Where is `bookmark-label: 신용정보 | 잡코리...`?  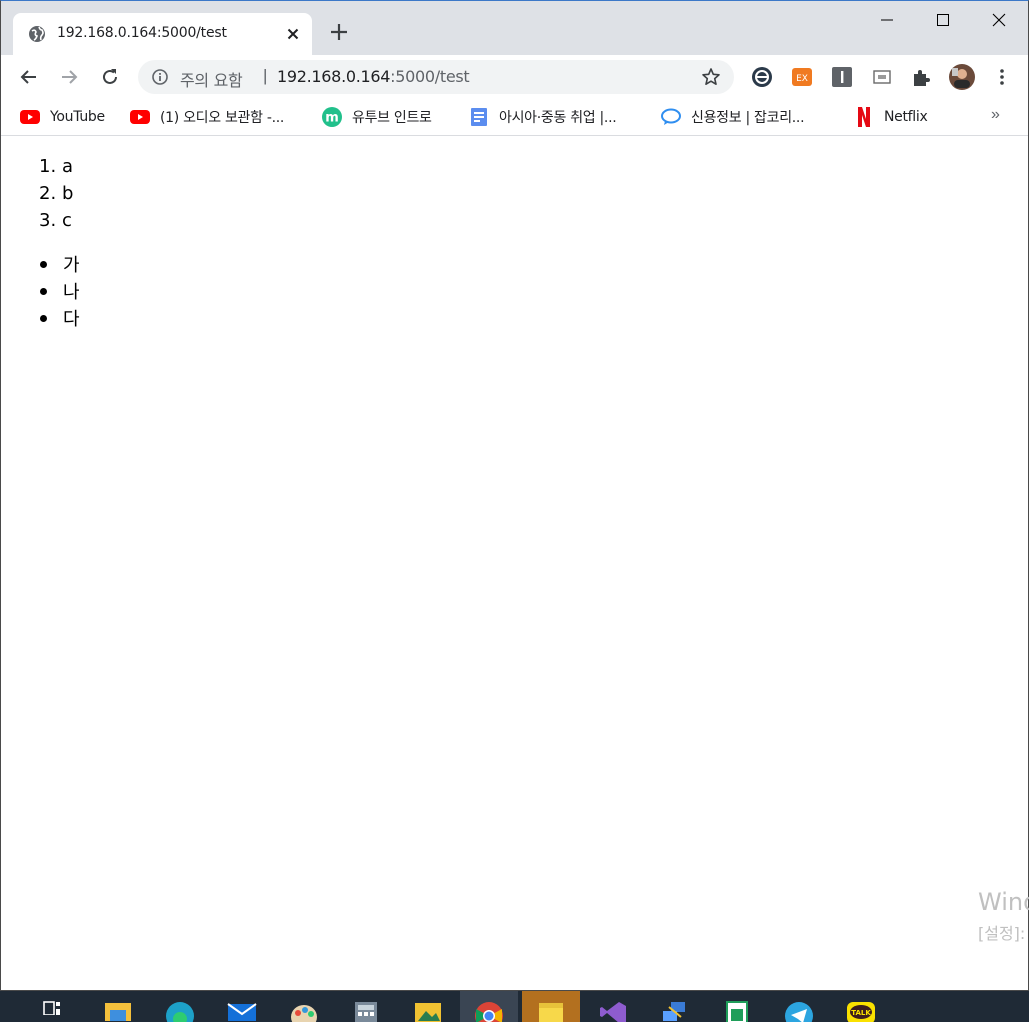 bookmark-label: 신용정보 | 잡코리... is located at coordinates (748, 118).